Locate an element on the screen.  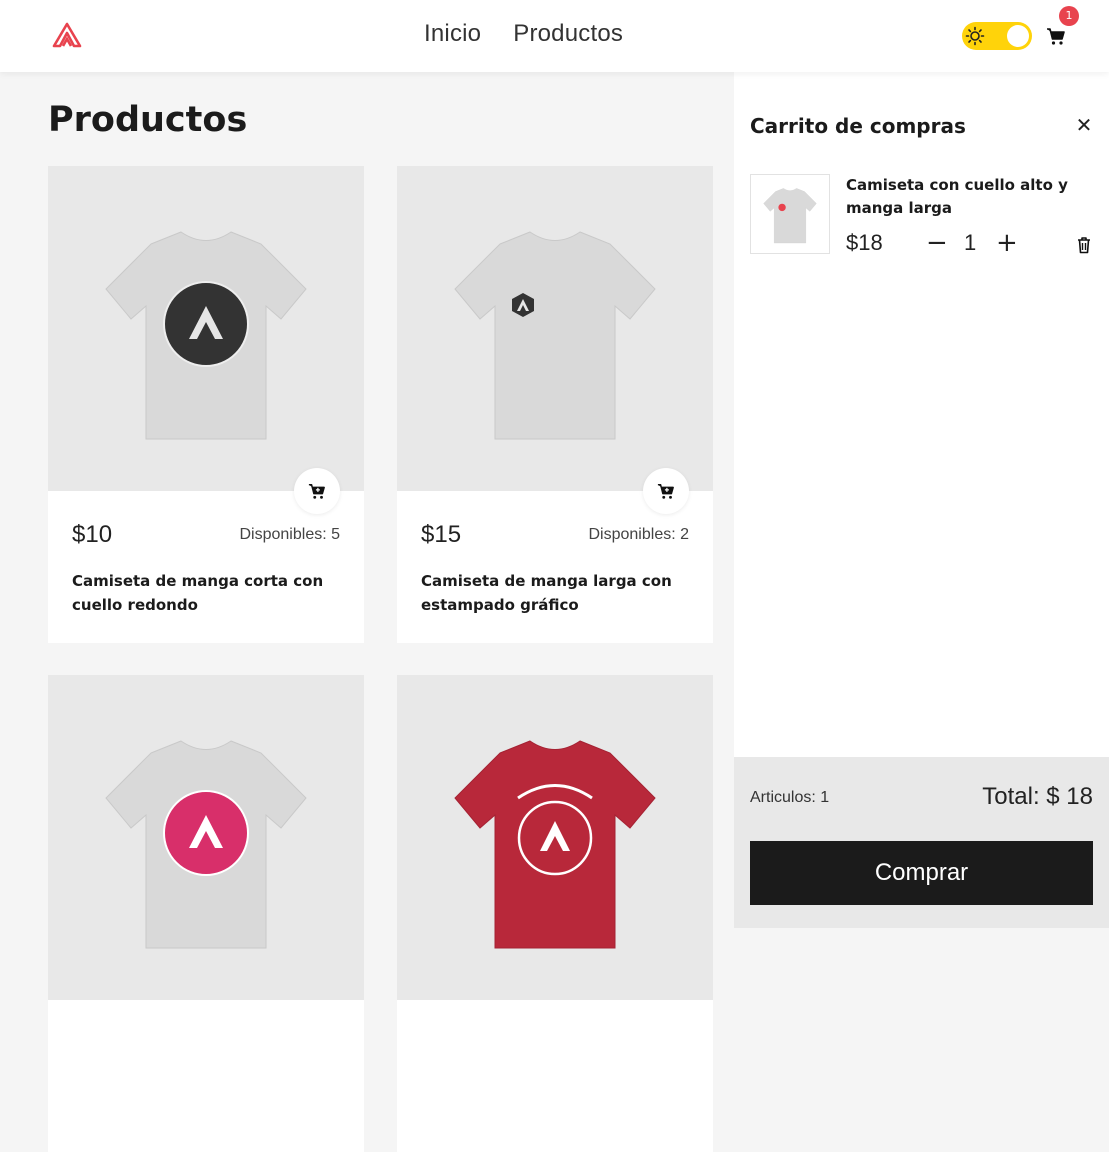
product-stock: Disponibles: 2 is located at coordinates (639, 534).